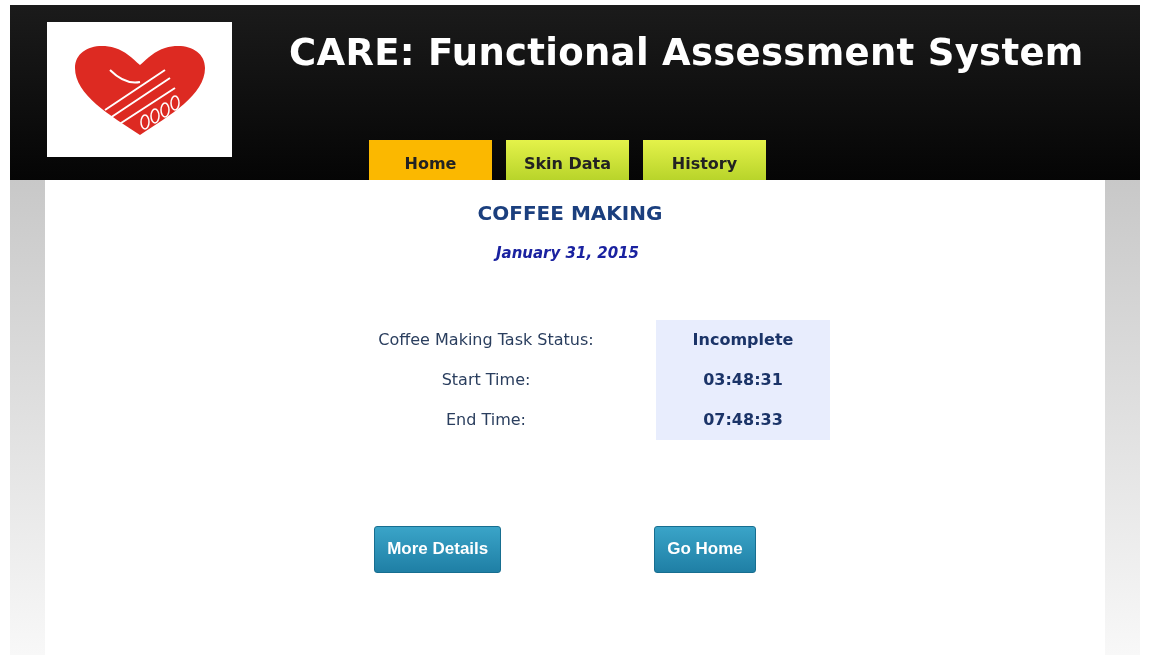  What do you see at coordinates (486, 379) in the screenshot?
I see `field-label: Start Time:` at bounding box center [486, 379].